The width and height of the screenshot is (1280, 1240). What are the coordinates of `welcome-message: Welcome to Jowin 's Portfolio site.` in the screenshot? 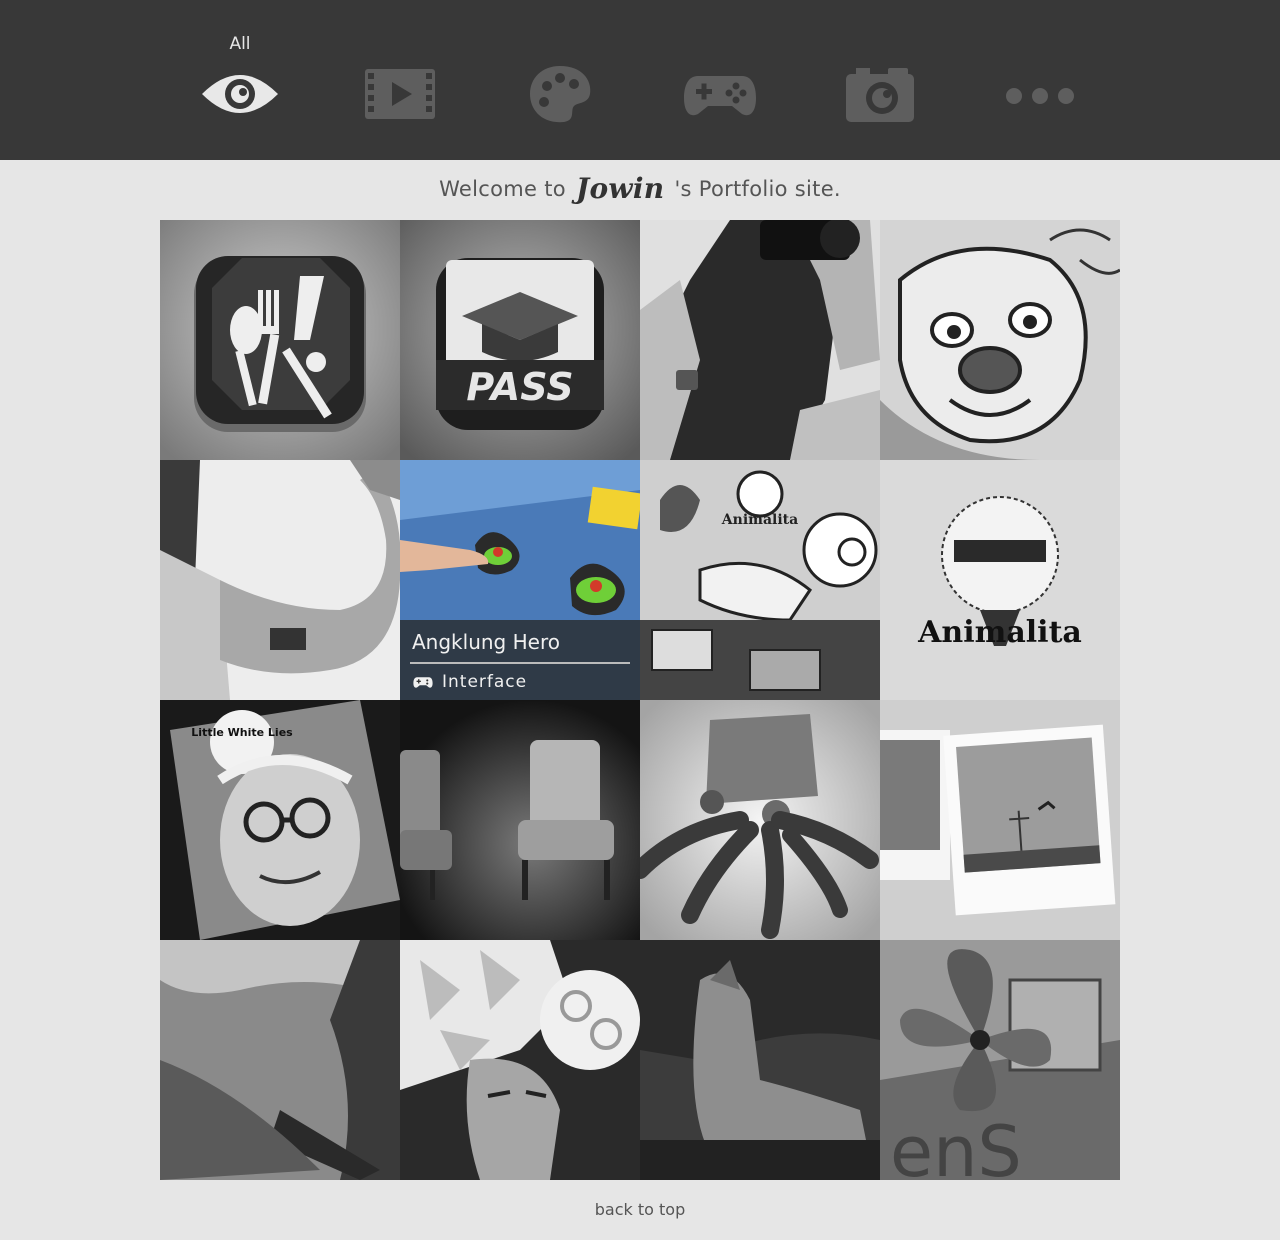 It's located at (640, 194).